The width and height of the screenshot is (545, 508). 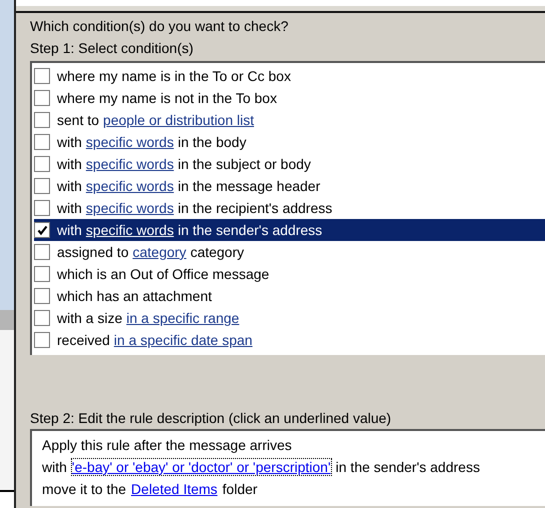 I want to click on question-label: Which condition(s) do you want to check?, so click(x=160, y=26).